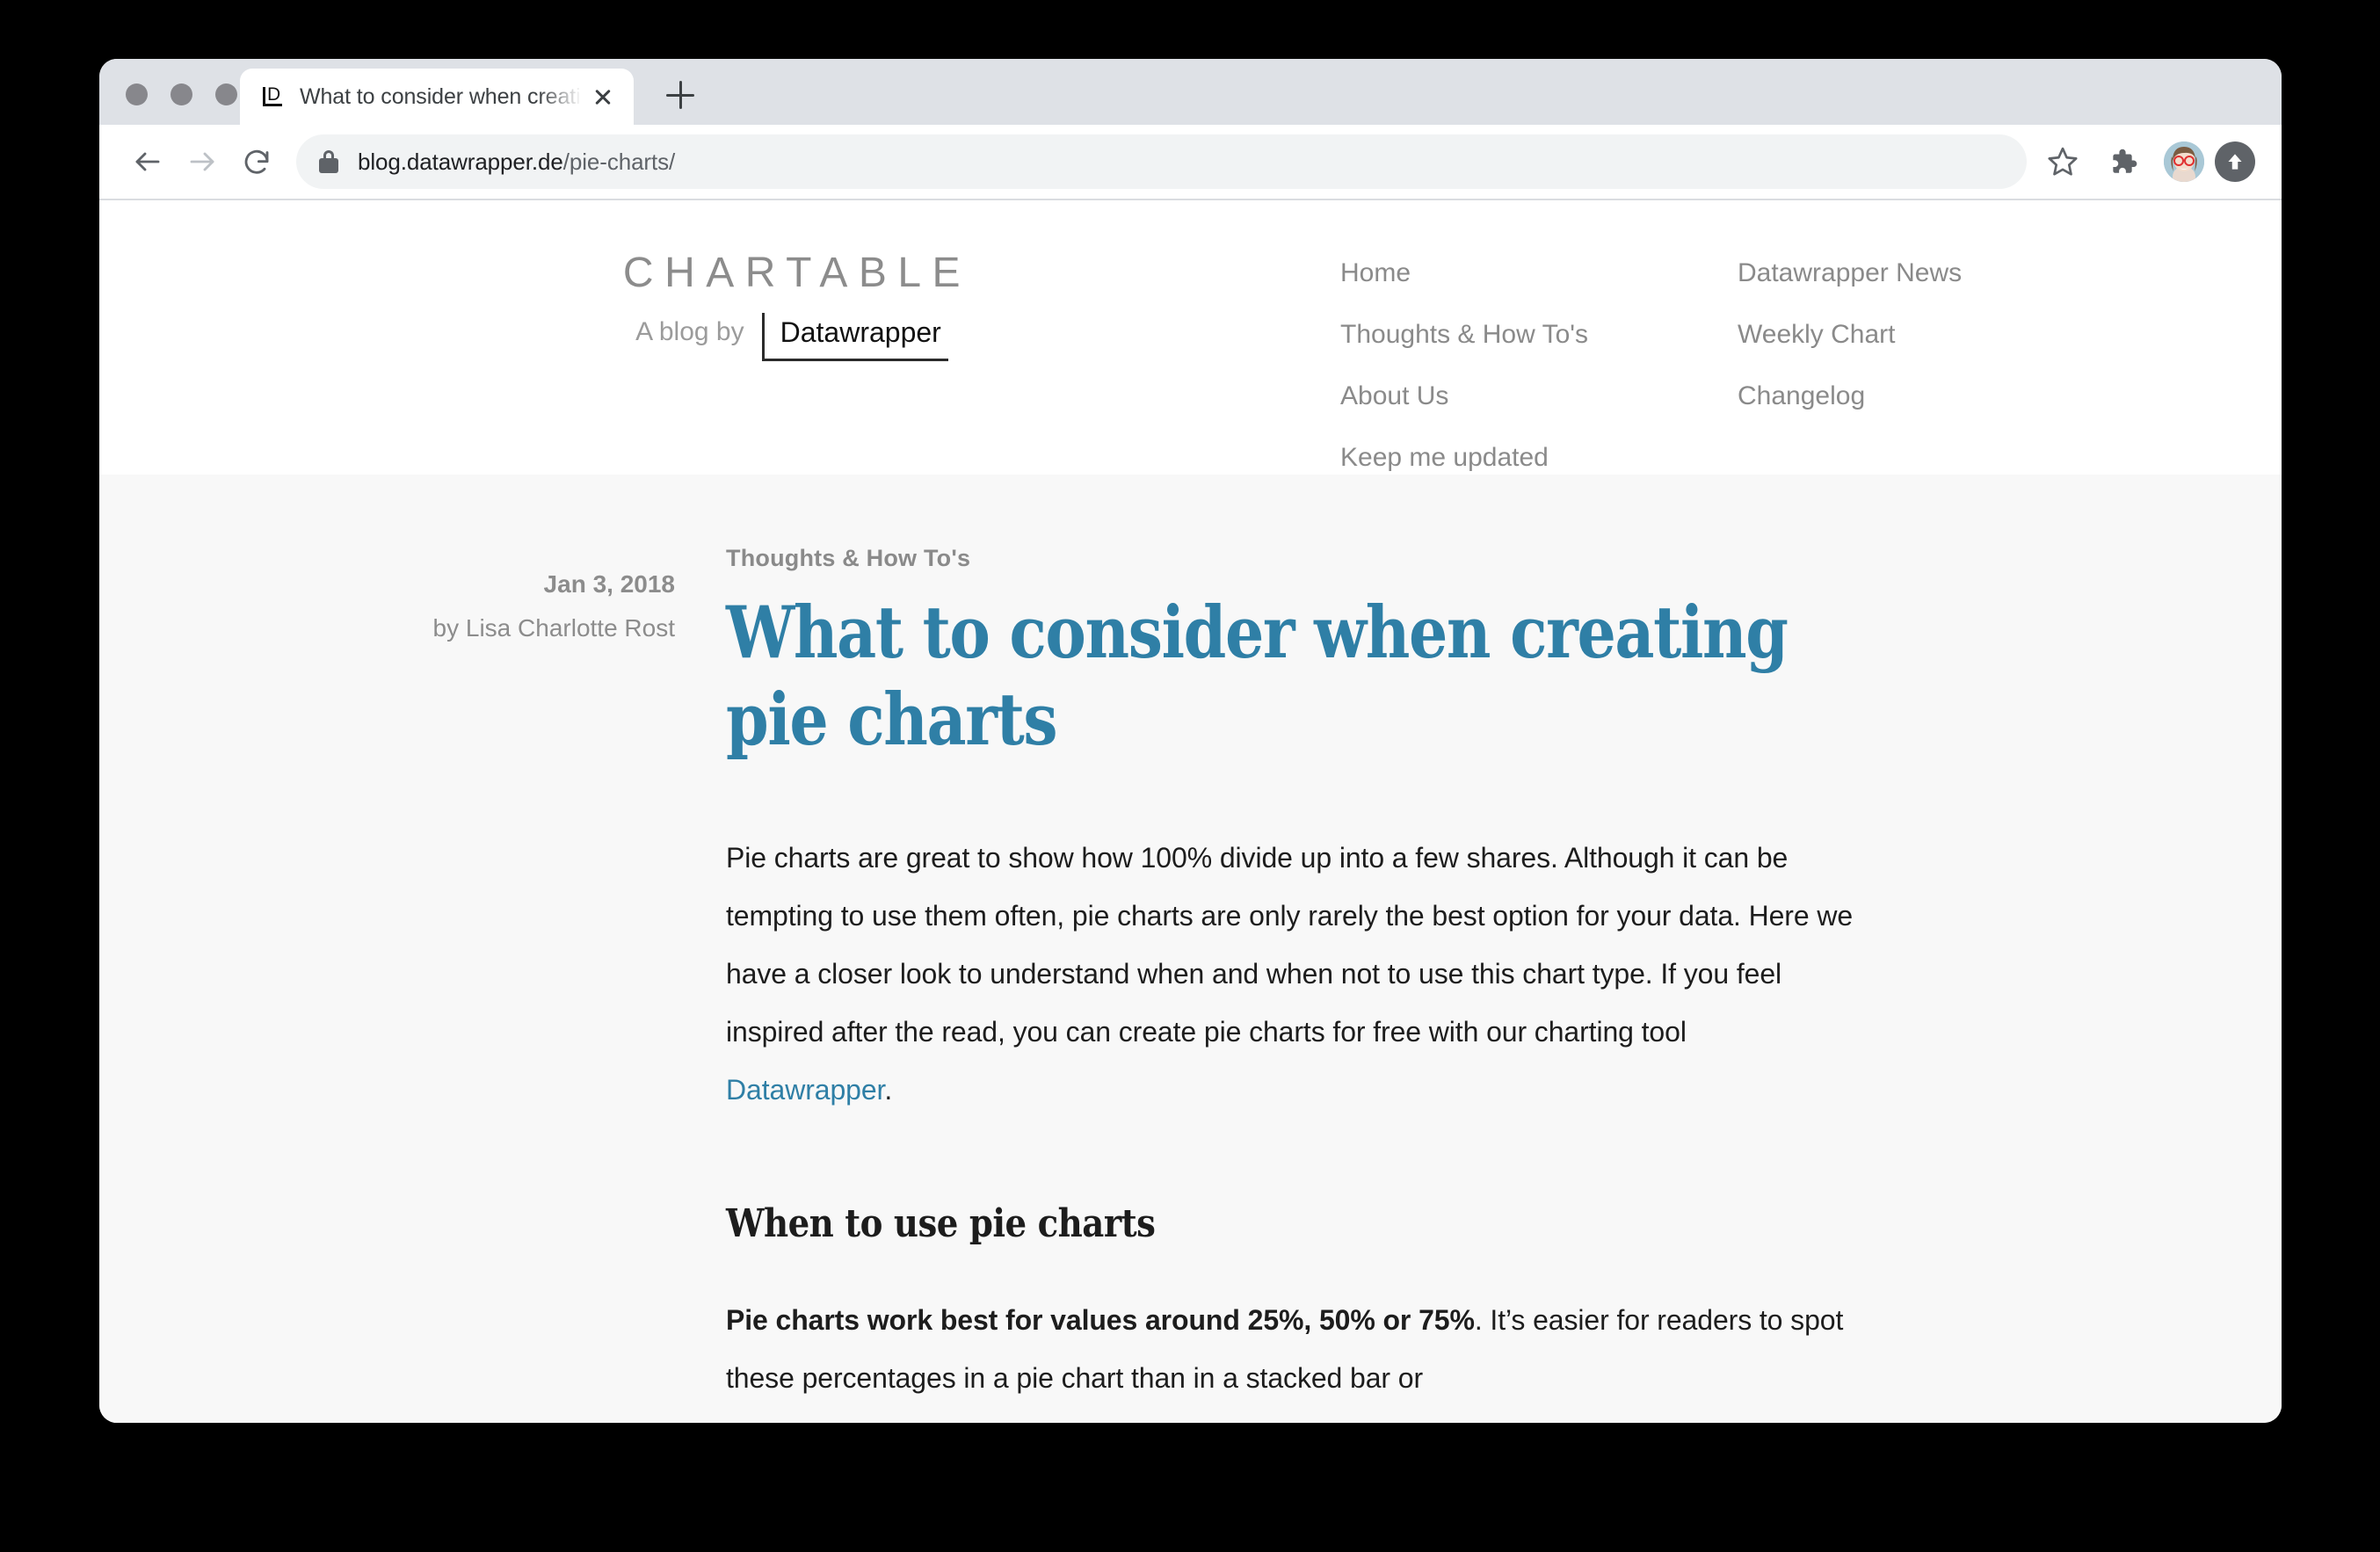 The image size is (2380, 1552). I want to click on datawrapper-favicon-icon: D, so click(272, 96).